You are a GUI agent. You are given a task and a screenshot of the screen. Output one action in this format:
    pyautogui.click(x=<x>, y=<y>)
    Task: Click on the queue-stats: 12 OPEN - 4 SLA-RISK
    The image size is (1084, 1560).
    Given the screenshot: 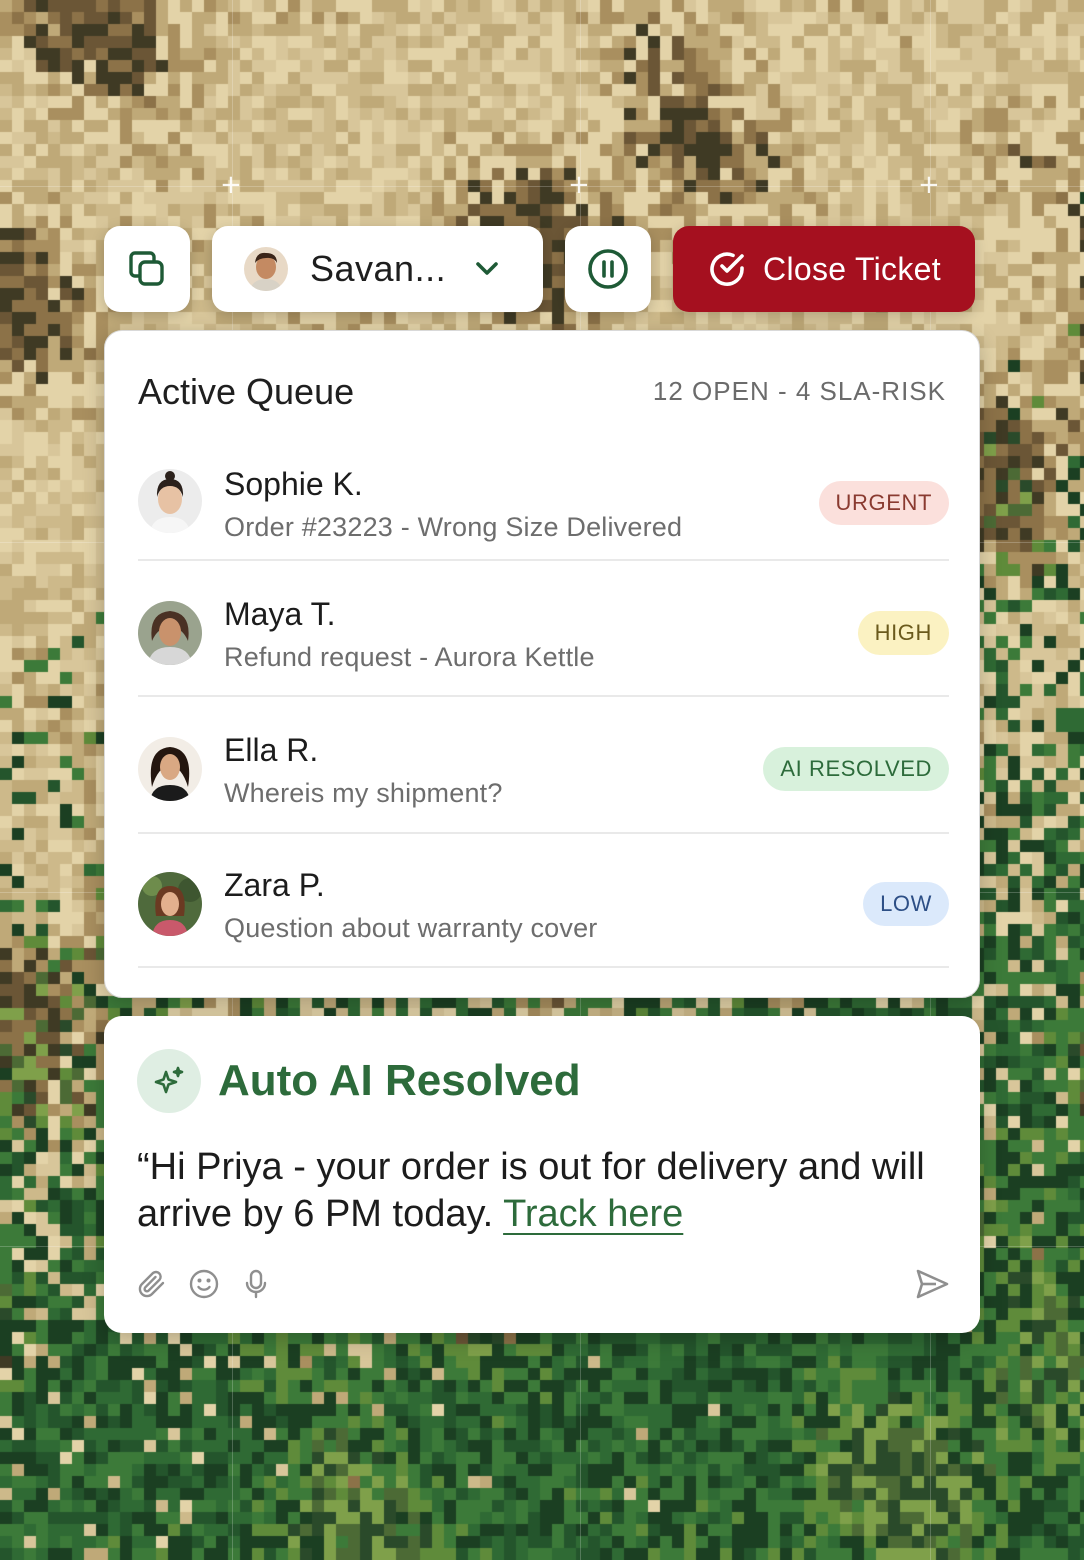 What is the action you would take?
    pyautogui.click(x=799, y=391)
    